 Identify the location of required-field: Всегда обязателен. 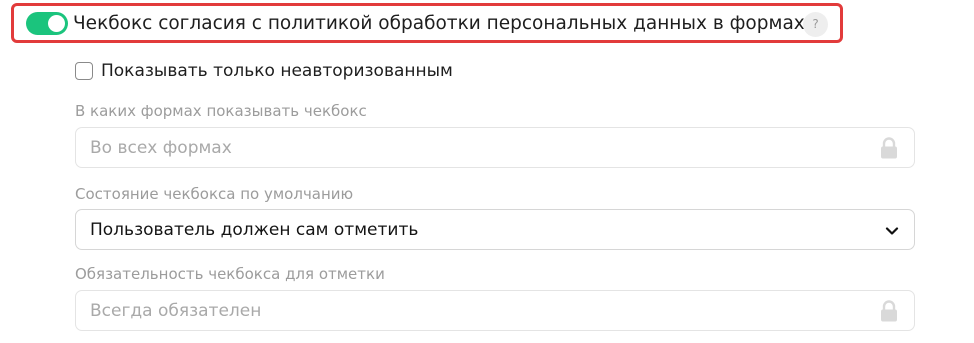
(495, 310).